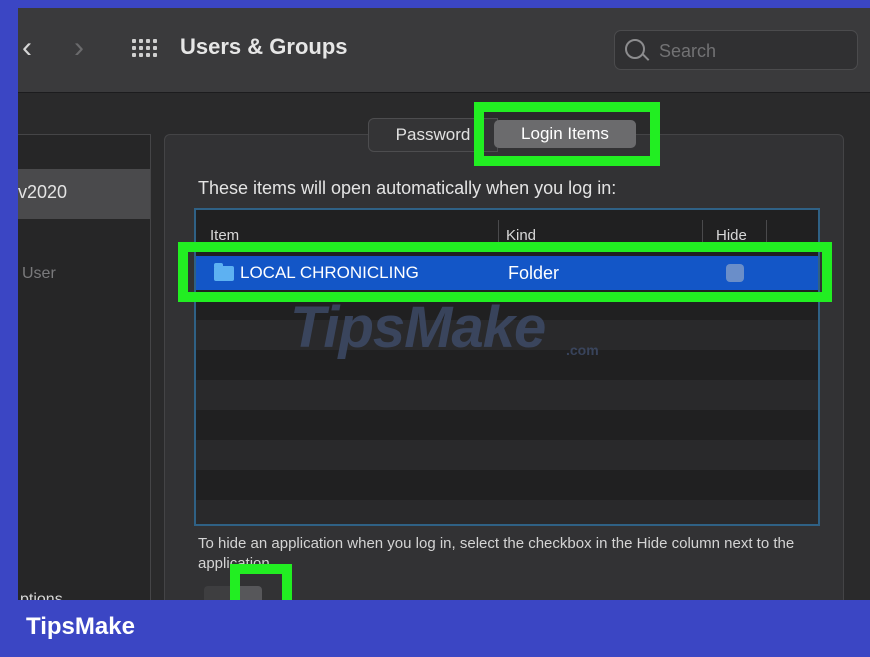  I want to click on highlight-login-items-tab, so click(567, 134).